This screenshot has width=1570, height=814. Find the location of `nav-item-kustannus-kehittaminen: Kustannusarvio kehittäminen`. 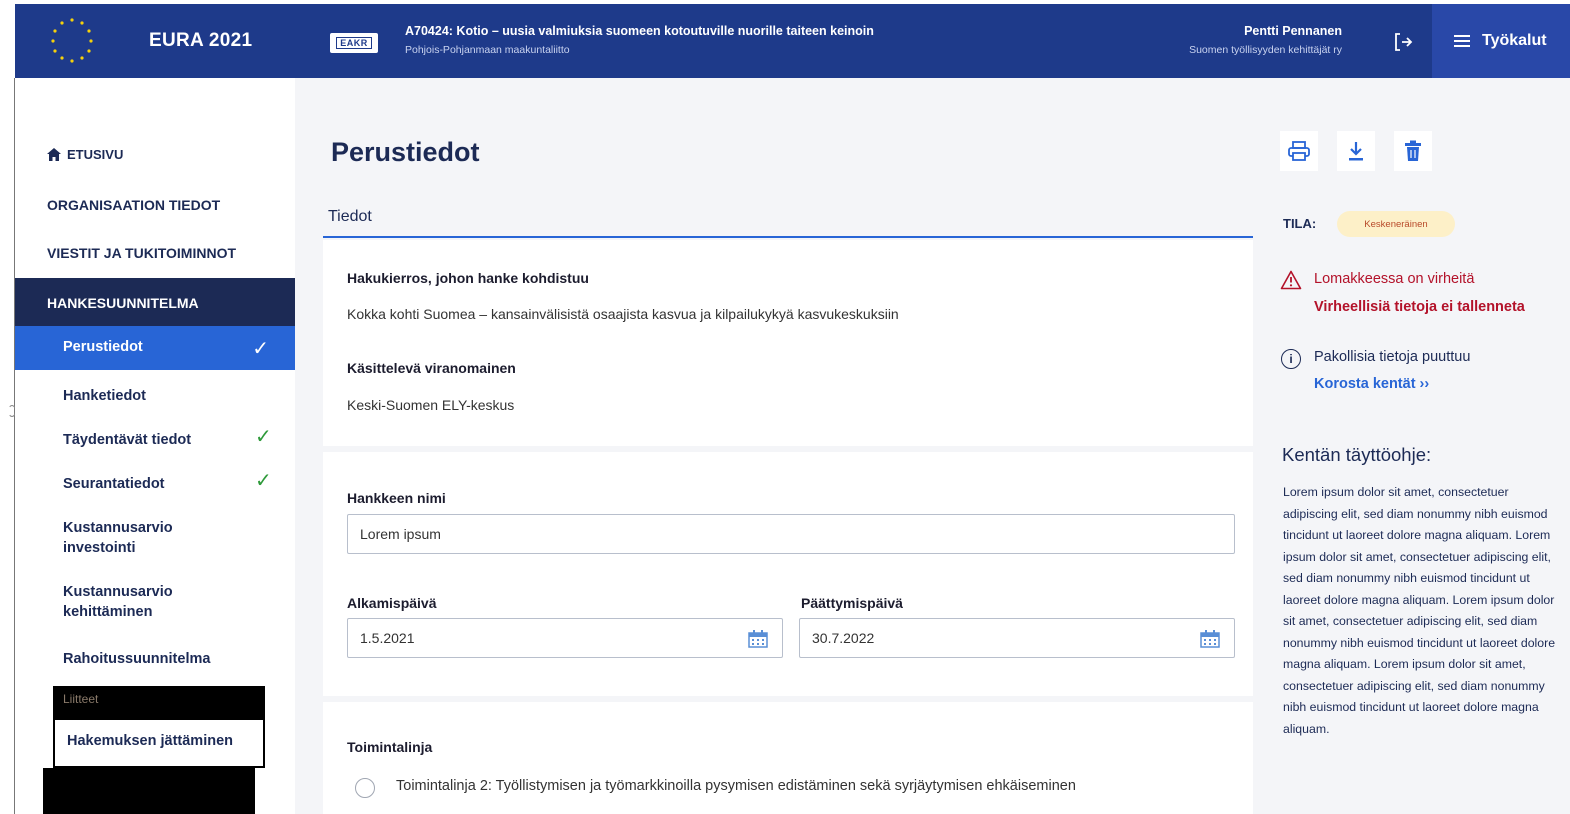

nav-item-kustannus-kehittaminen: Kustannusarvio kehittäminen is located at coordinates (138, 602).